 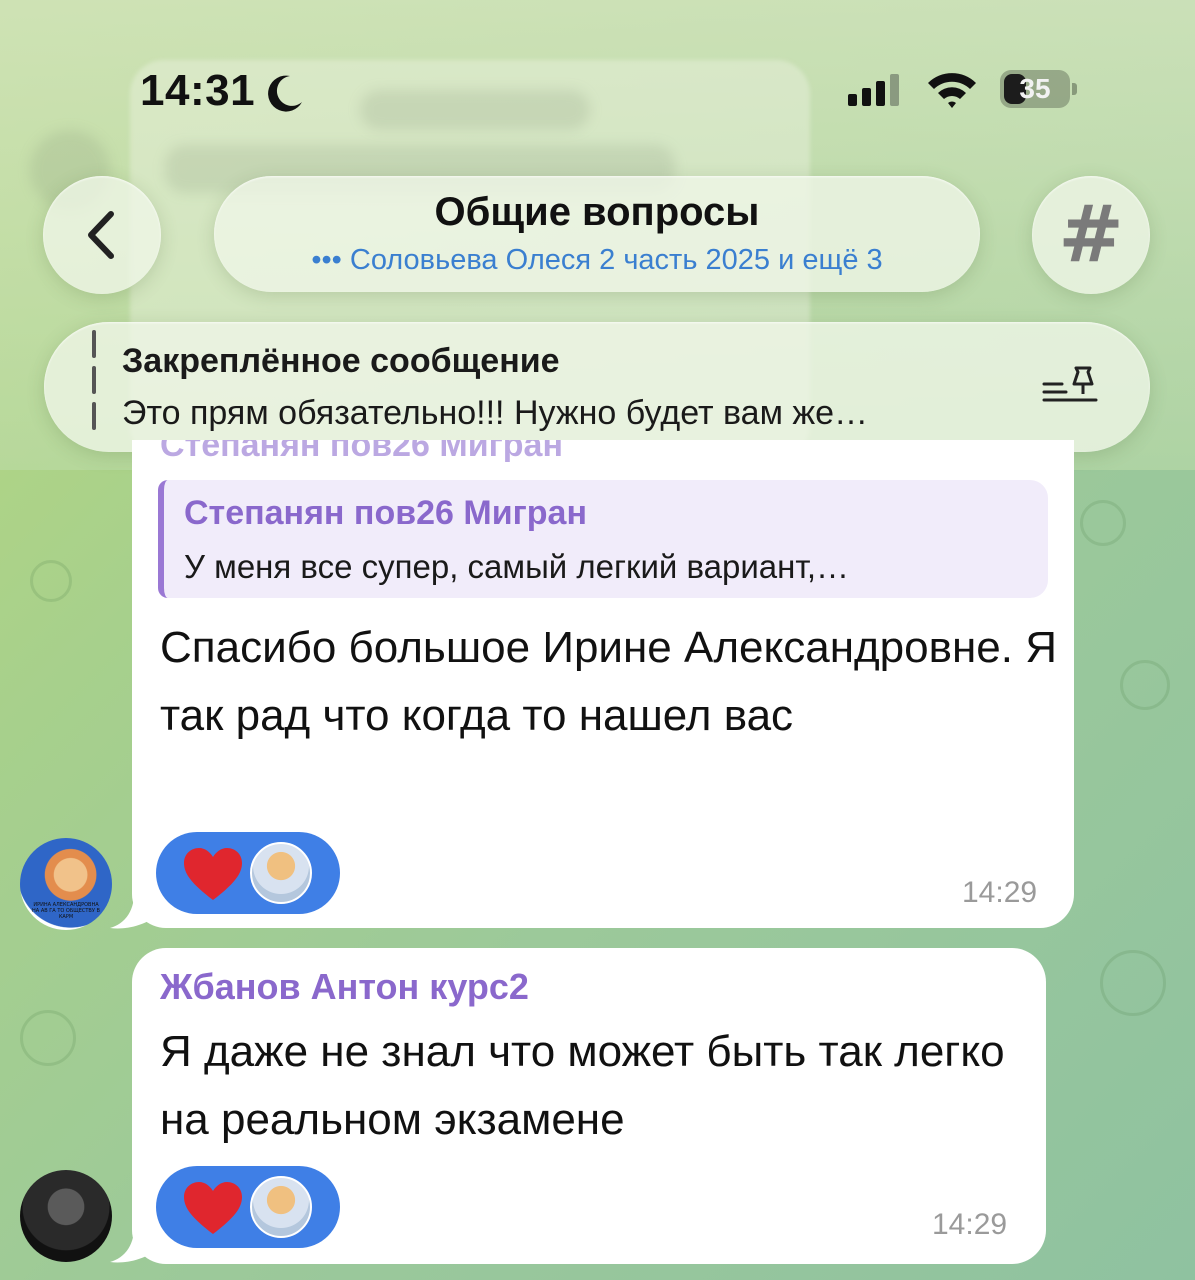 I want to click on chevron-left-icon, so click(x=101, y=235).